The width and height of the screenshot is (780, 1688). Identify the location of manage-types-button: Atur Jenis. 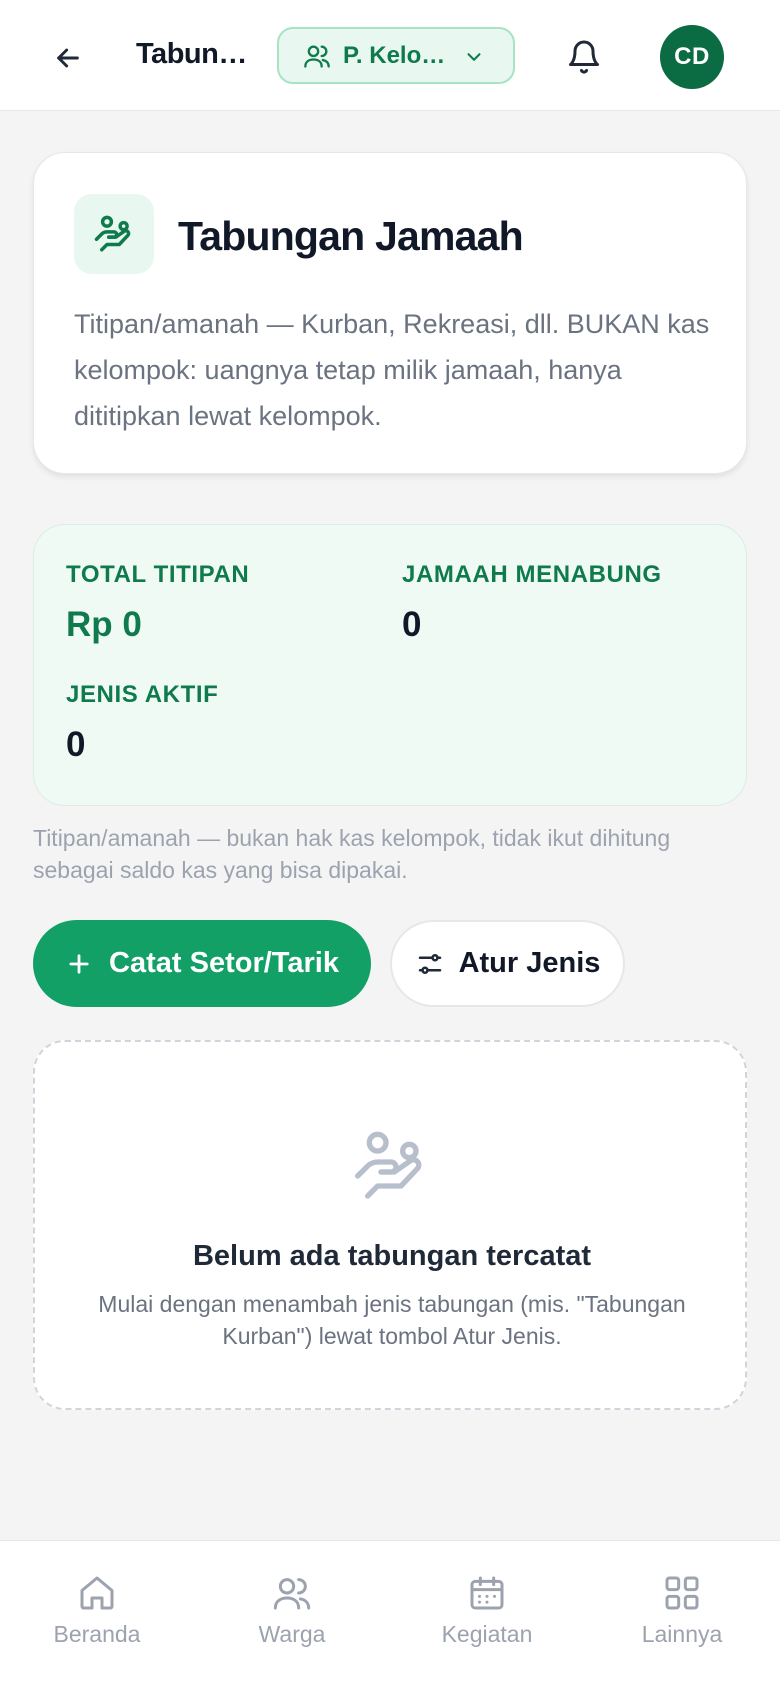
(507, 963).